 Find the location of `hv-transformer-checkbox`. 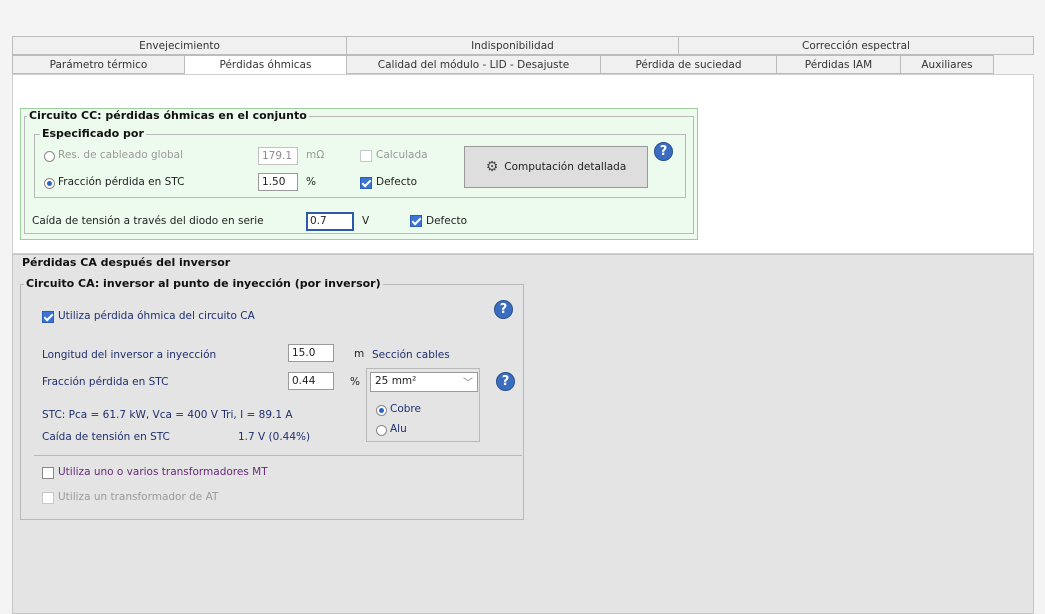

hv-transformer-checkbox is located at coordinates (48, 498).